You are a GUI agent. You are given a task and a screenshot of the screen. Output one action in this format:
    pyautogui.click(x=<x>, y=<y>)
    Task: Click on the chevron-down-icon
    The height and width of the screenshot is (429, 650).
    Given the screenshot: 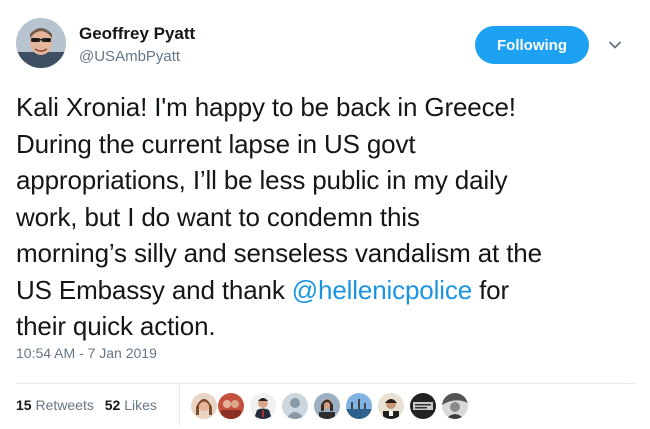 What is the action you would take?
    pyautogui.click(x=615, y=45)
    